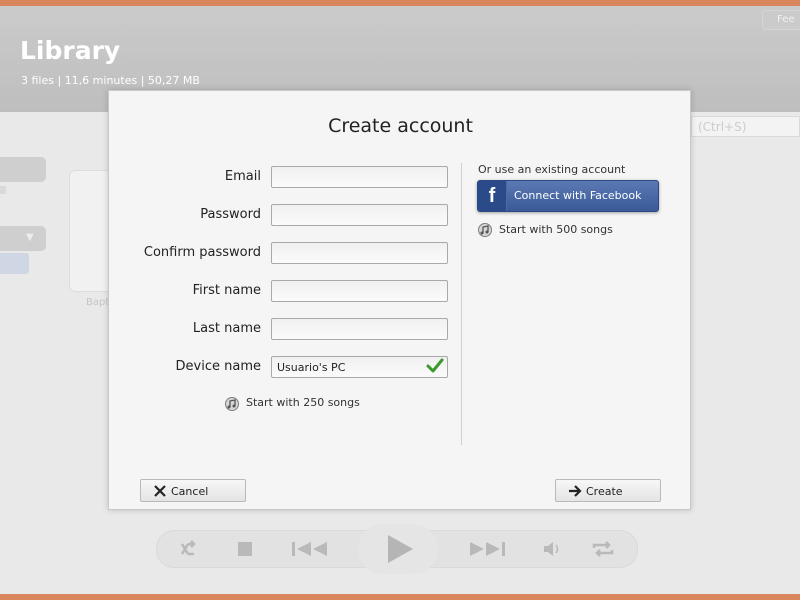 Image resolution: width=800 pixels, height=600 pixels. Describe the element at coordinates (359, 253) in the screenshot. I see `confirm-password-field` at that location.